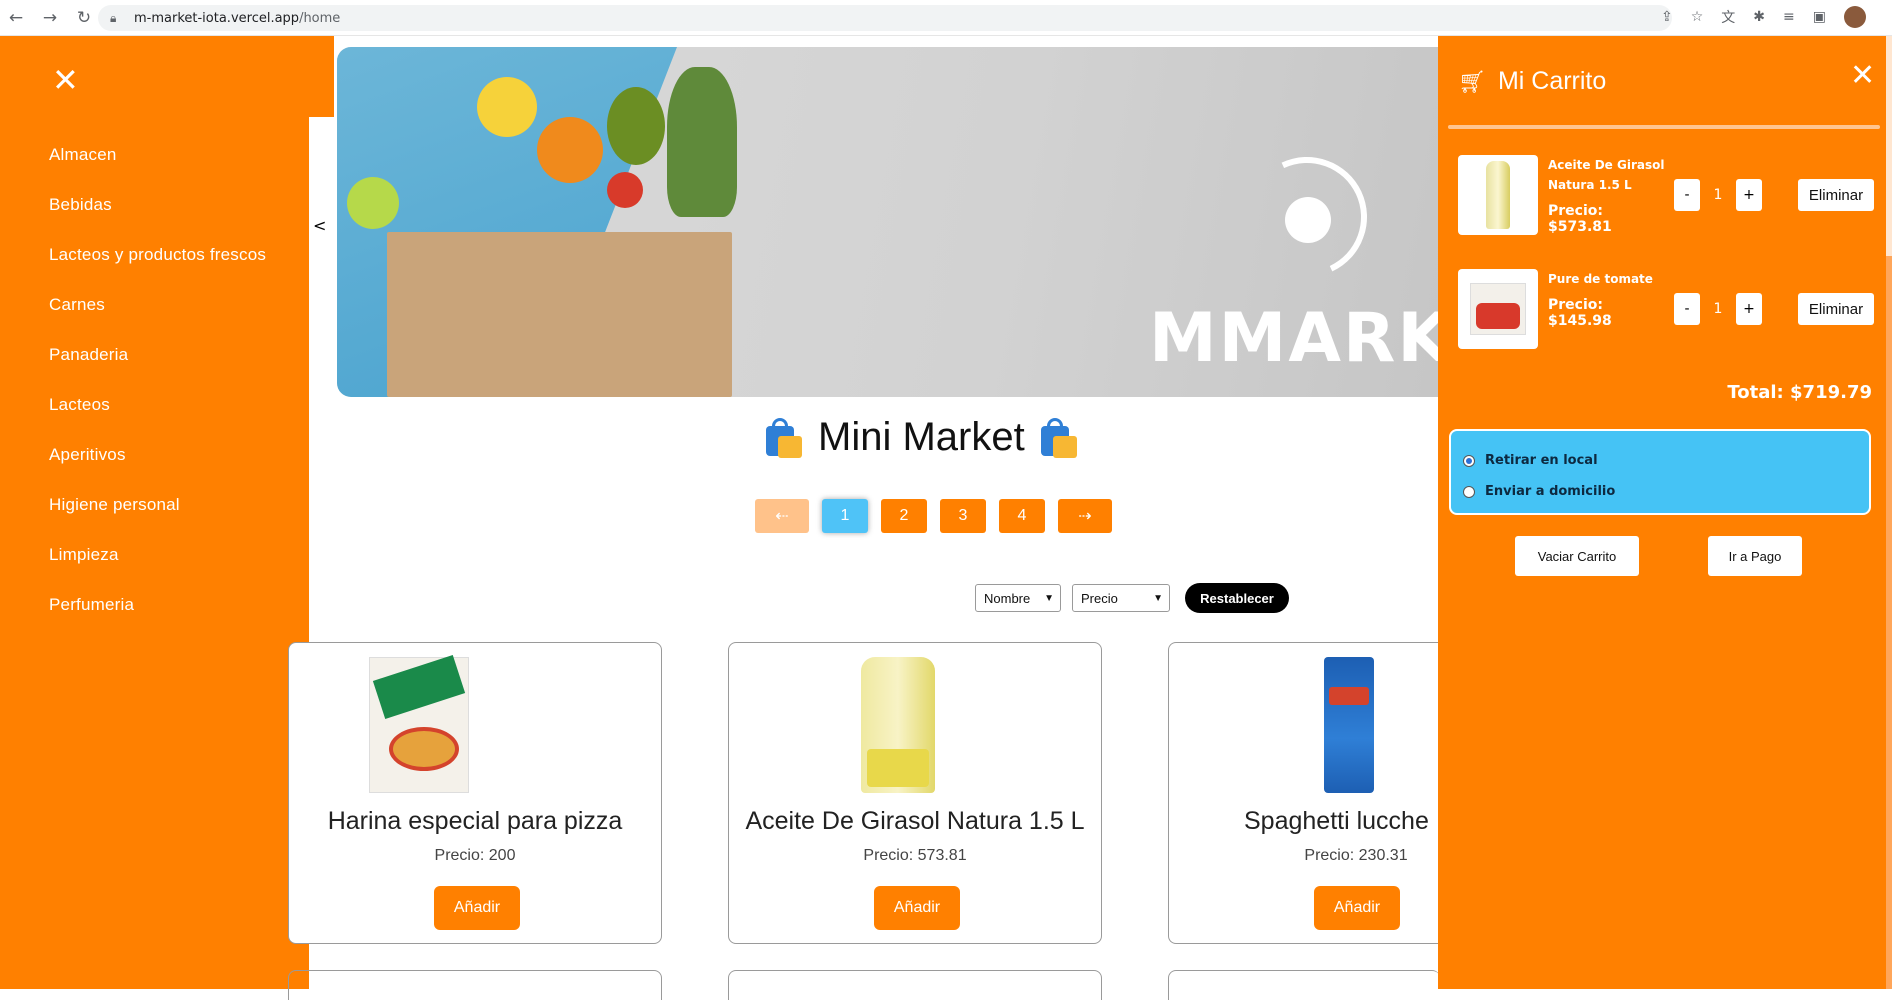  I want to click on sidebar-item-perfumeria: Perfumeria, so click(157, 605).